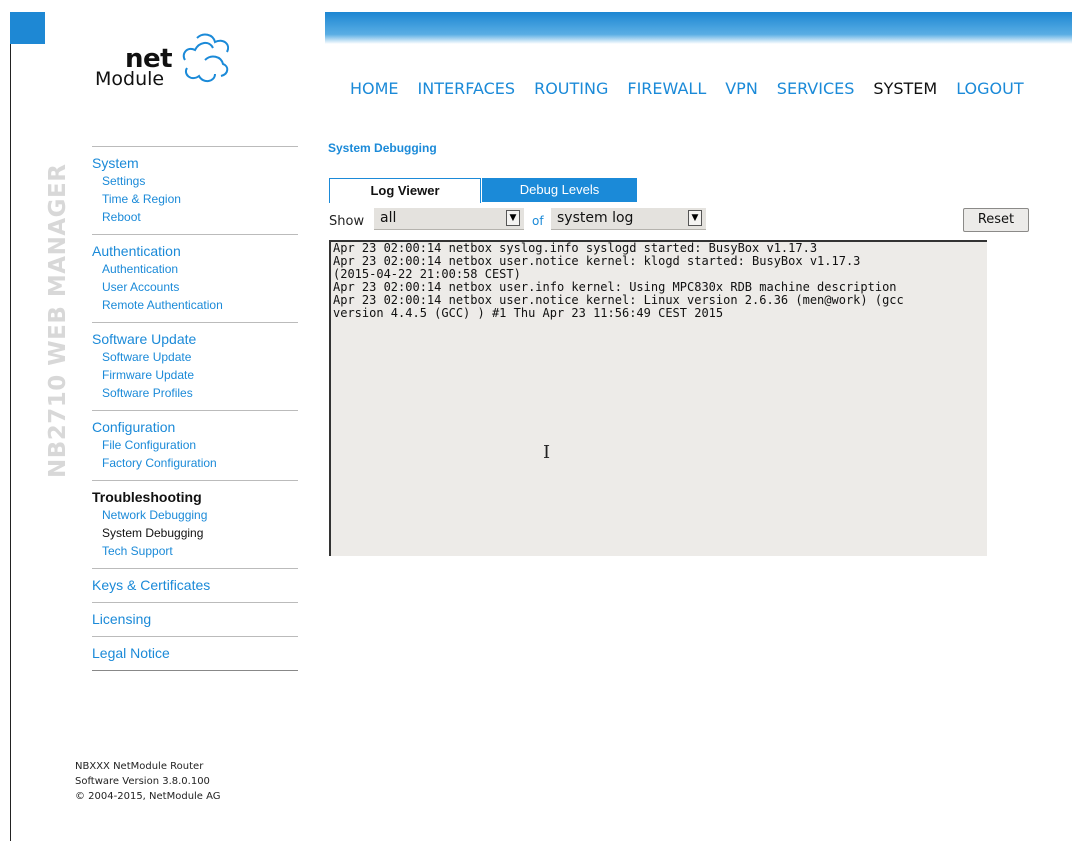  Describe the element at coordinates (571, 88) in the screenshot. I see `nav-routing: ROUTING` at that location.